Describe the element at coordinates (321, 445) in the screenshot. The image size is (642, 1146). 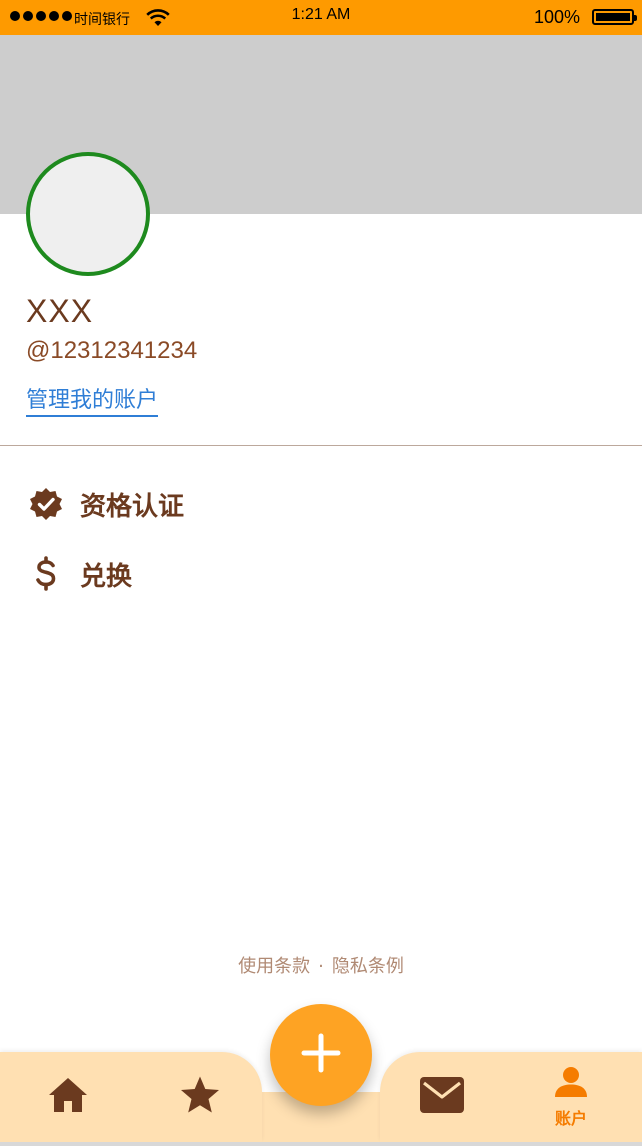
I see `divider` at that location.